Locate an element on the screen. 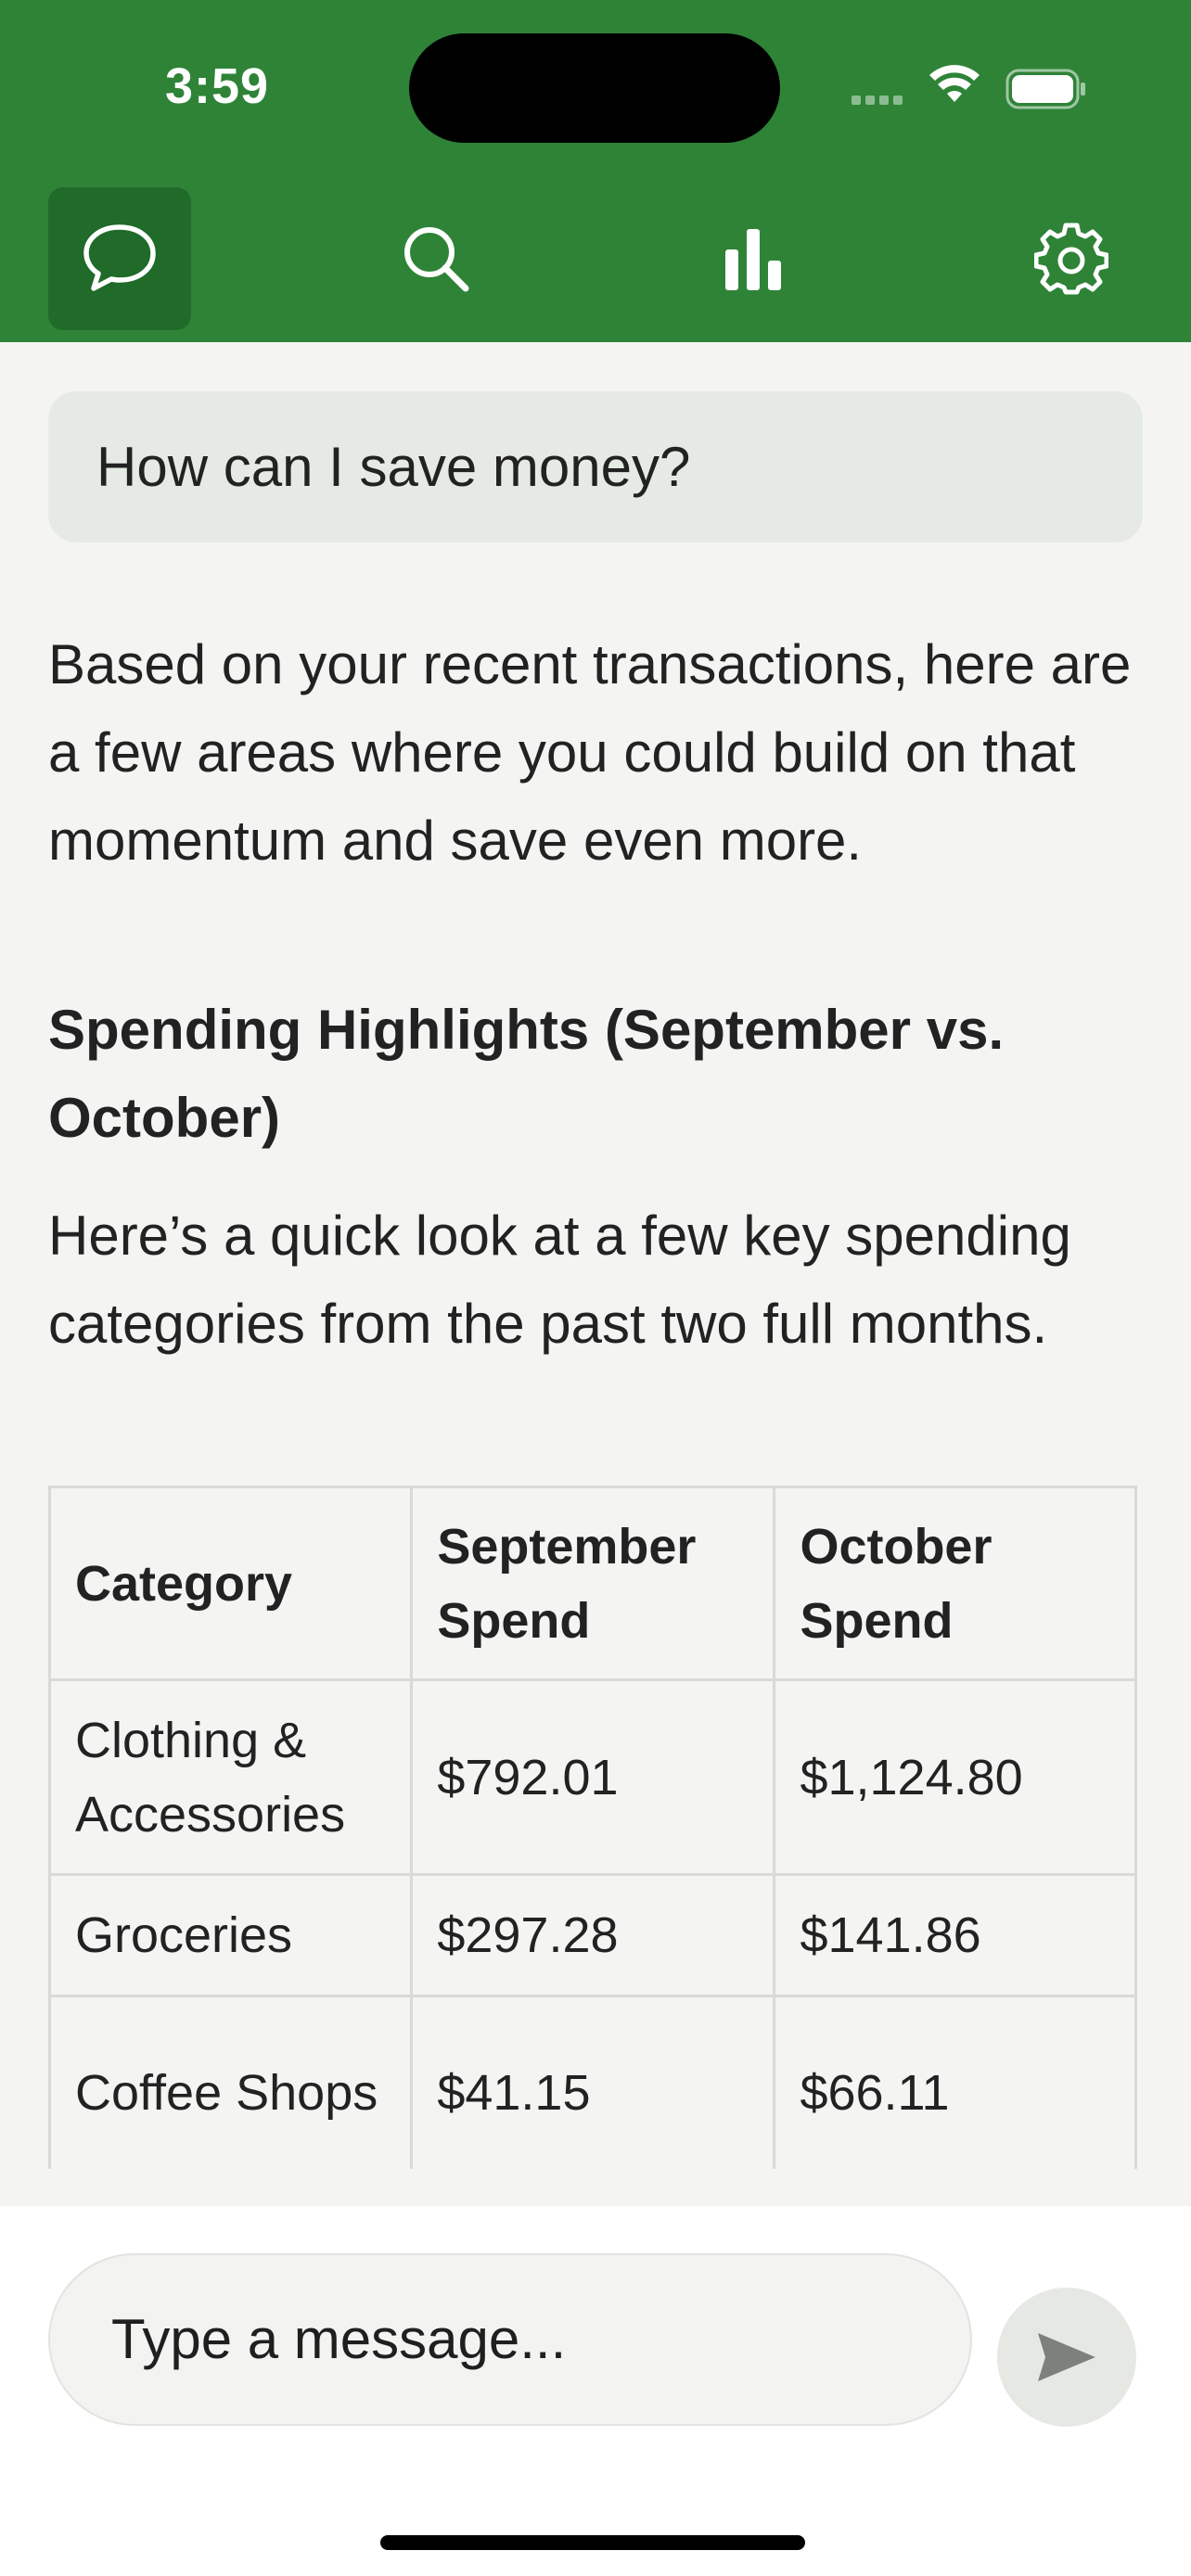  home-indicator is located at coordinates (592, 2542).